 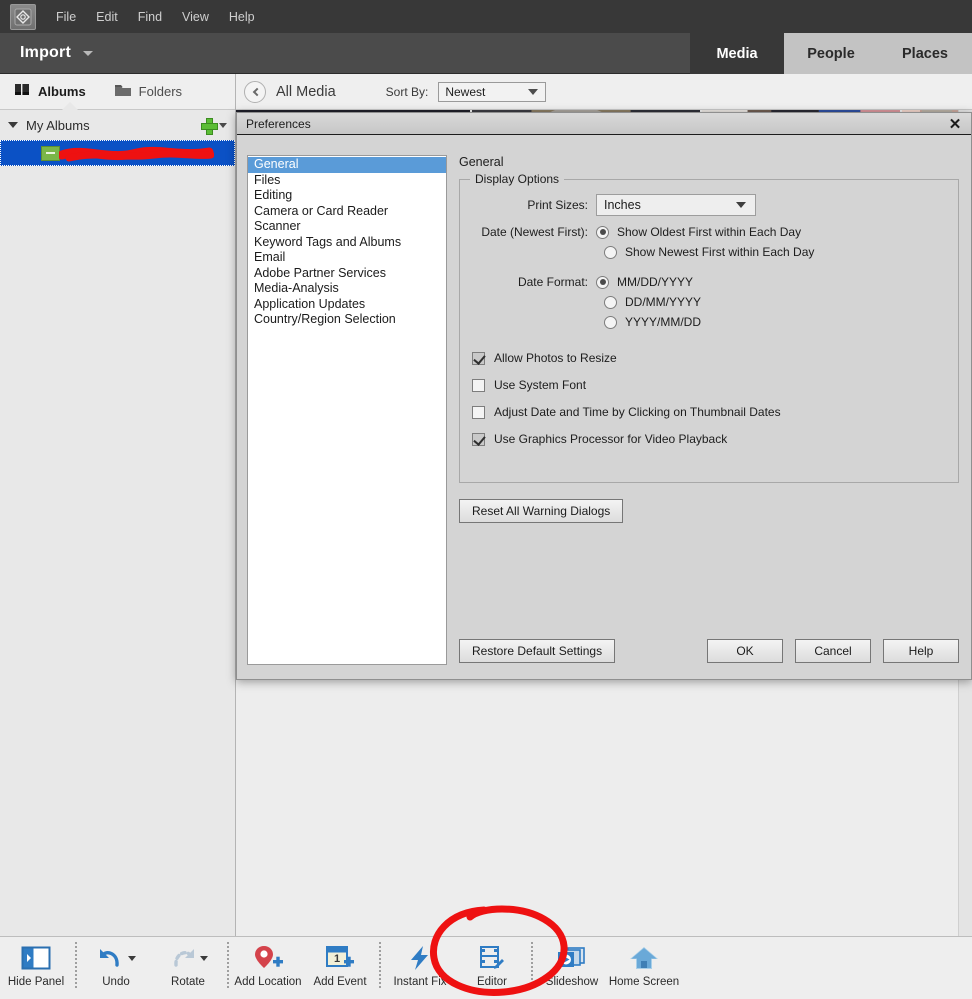 What do you see at coordinates (45, 53) in the screenshot?
I see `import-button-label: Import` at bounding box center [45, 53].